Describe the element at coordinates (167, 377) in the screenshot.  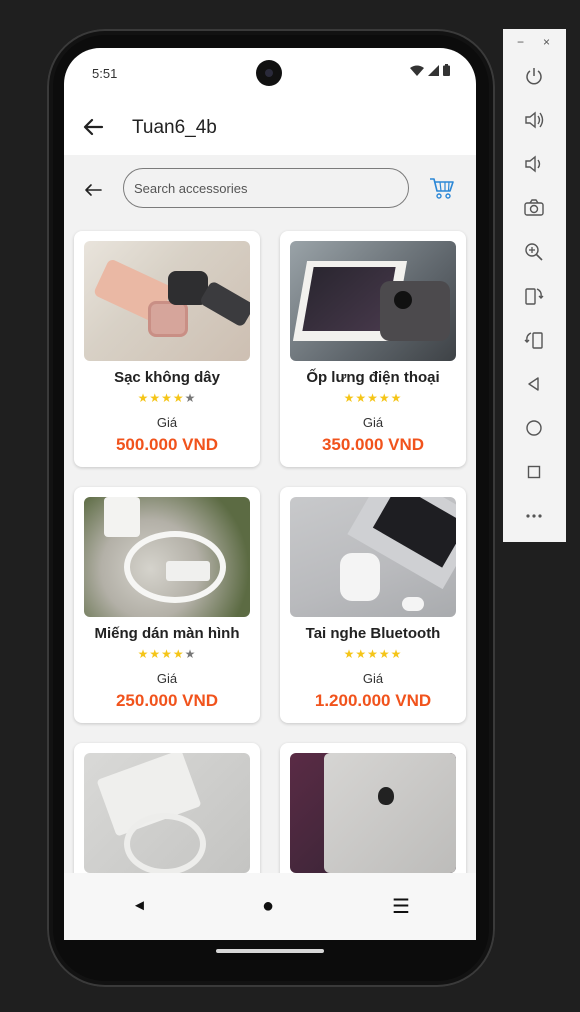
I see `product-name: Sạc không dây` at that location.